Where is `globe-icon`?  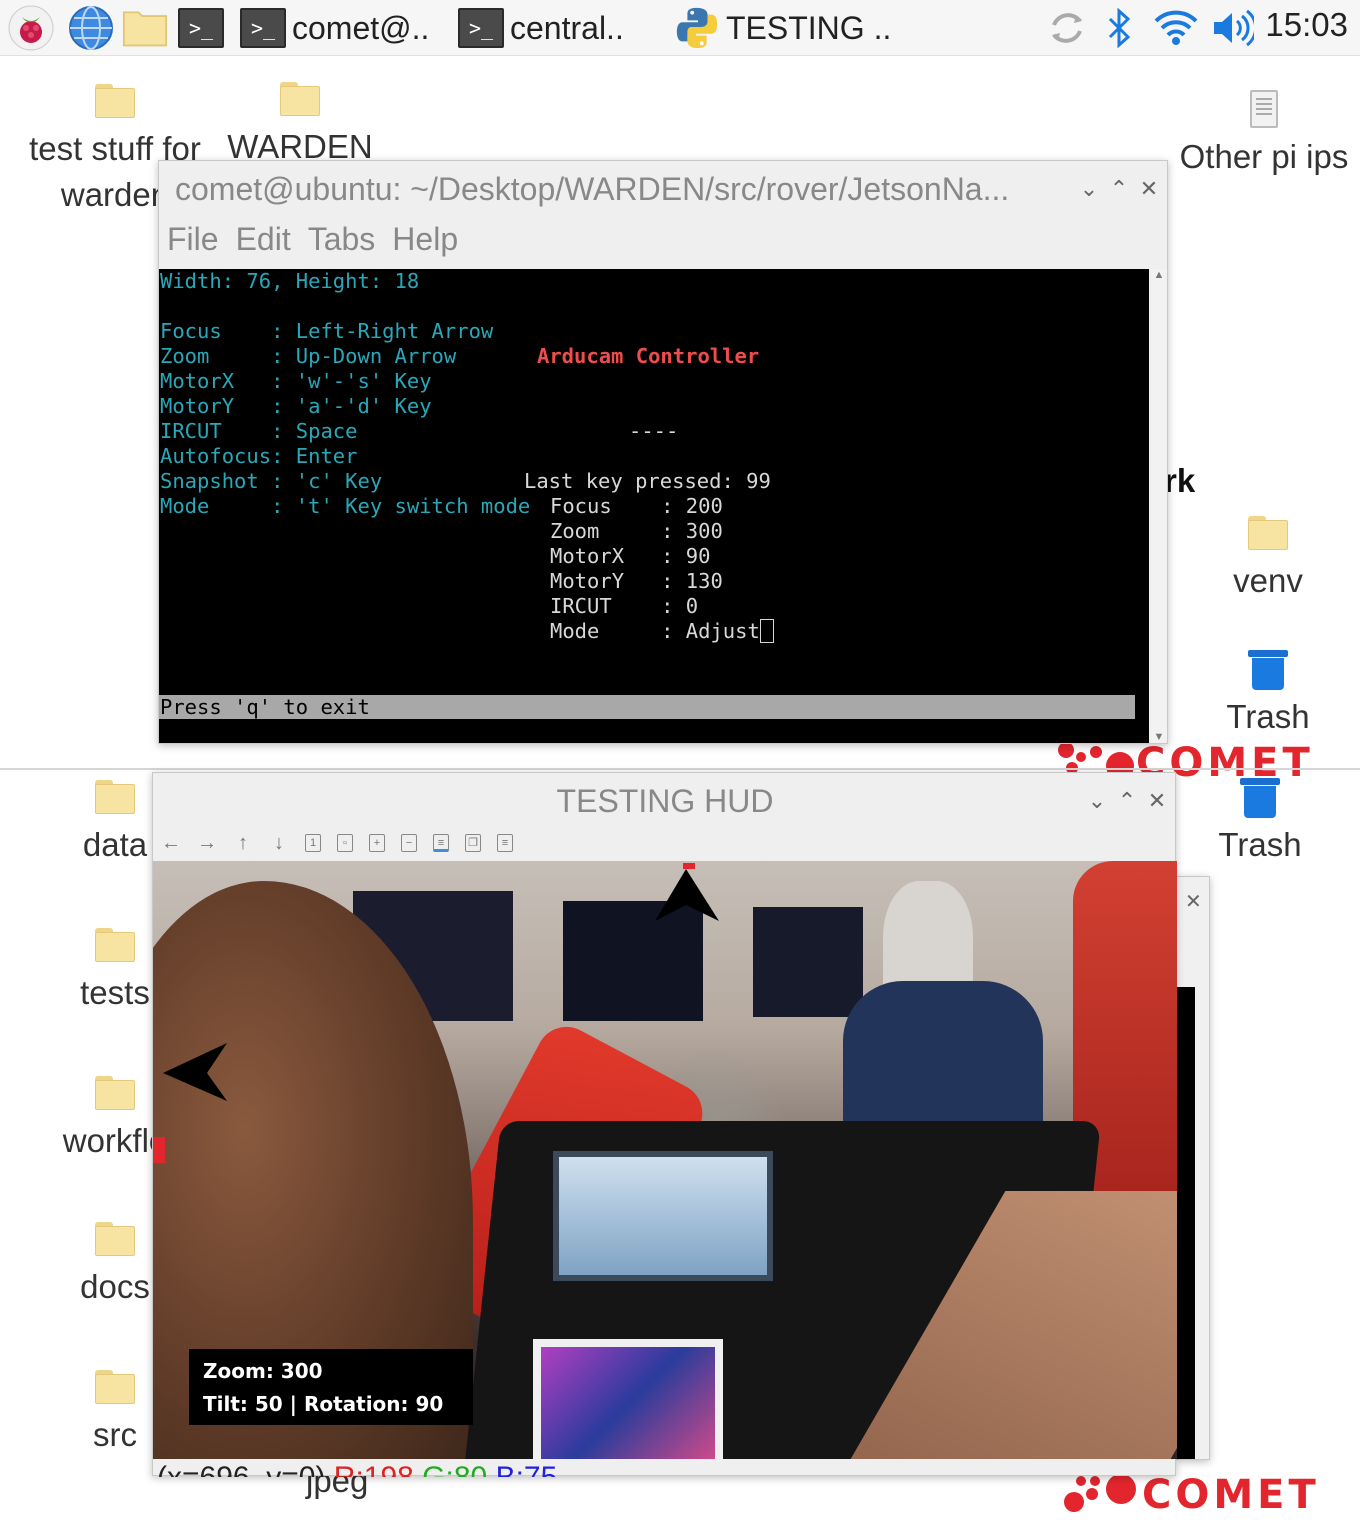
globe-icon is located at coordinates (91, 28).